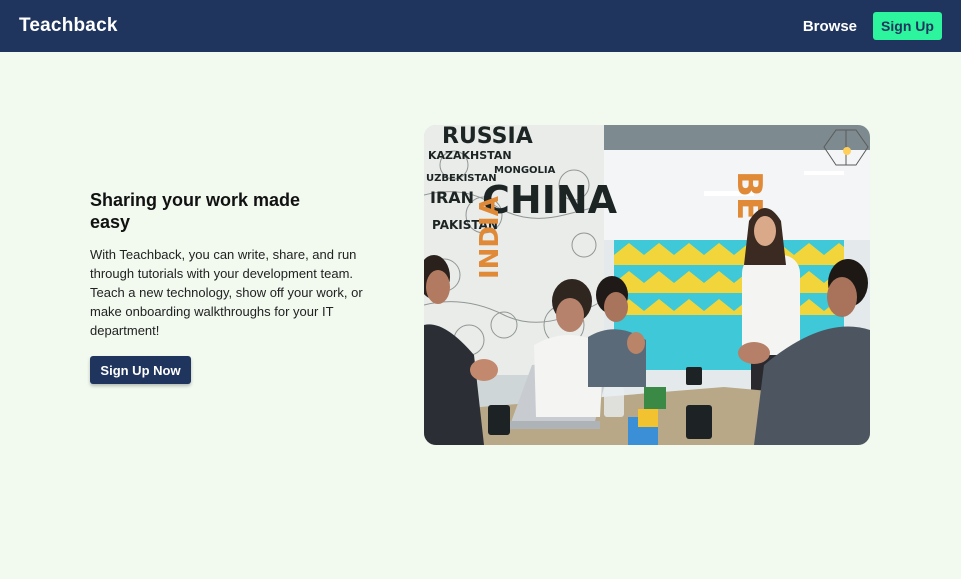 The width and height of the screenshot is (961, 579). I want to click on svg-text: KAZAKHSTAN, so click(470, 155).